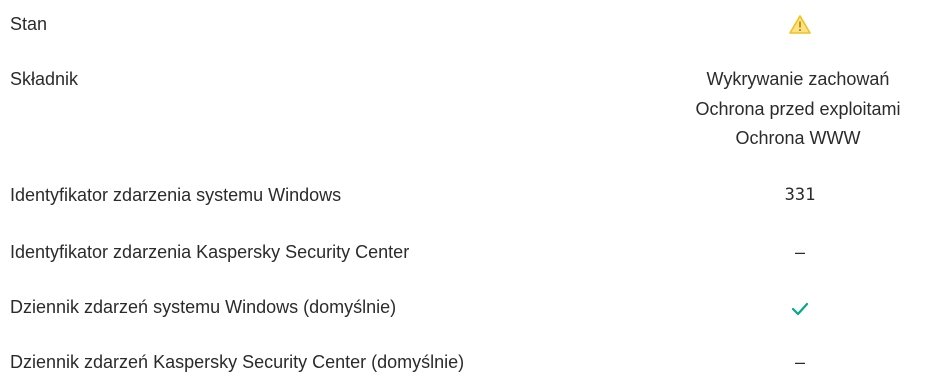  Describe the element at coordinates (176, 195) in the screenshot. I see `row-label-windows-event-id: Identyfikator zdarzenia systemu Windows` at that location.